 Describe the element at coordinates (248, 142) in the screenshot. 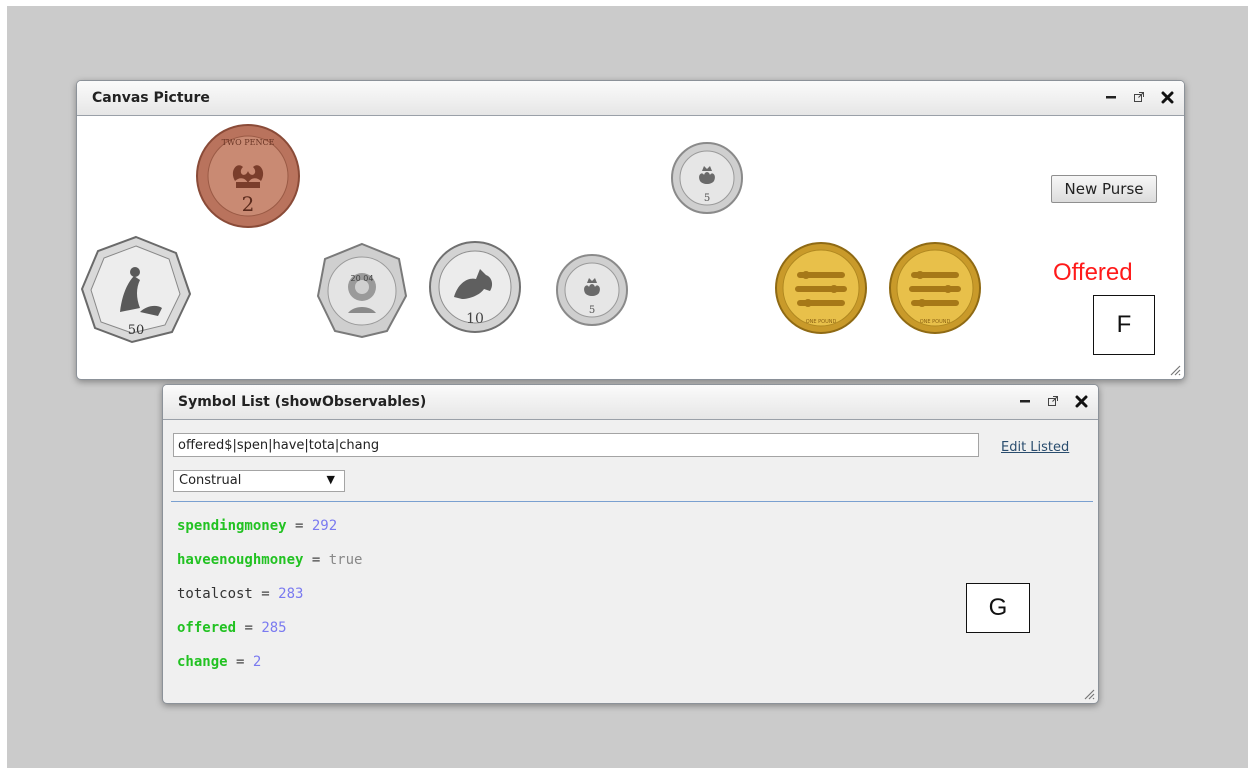

I see `svg-text: TWO PENCE` at that location.